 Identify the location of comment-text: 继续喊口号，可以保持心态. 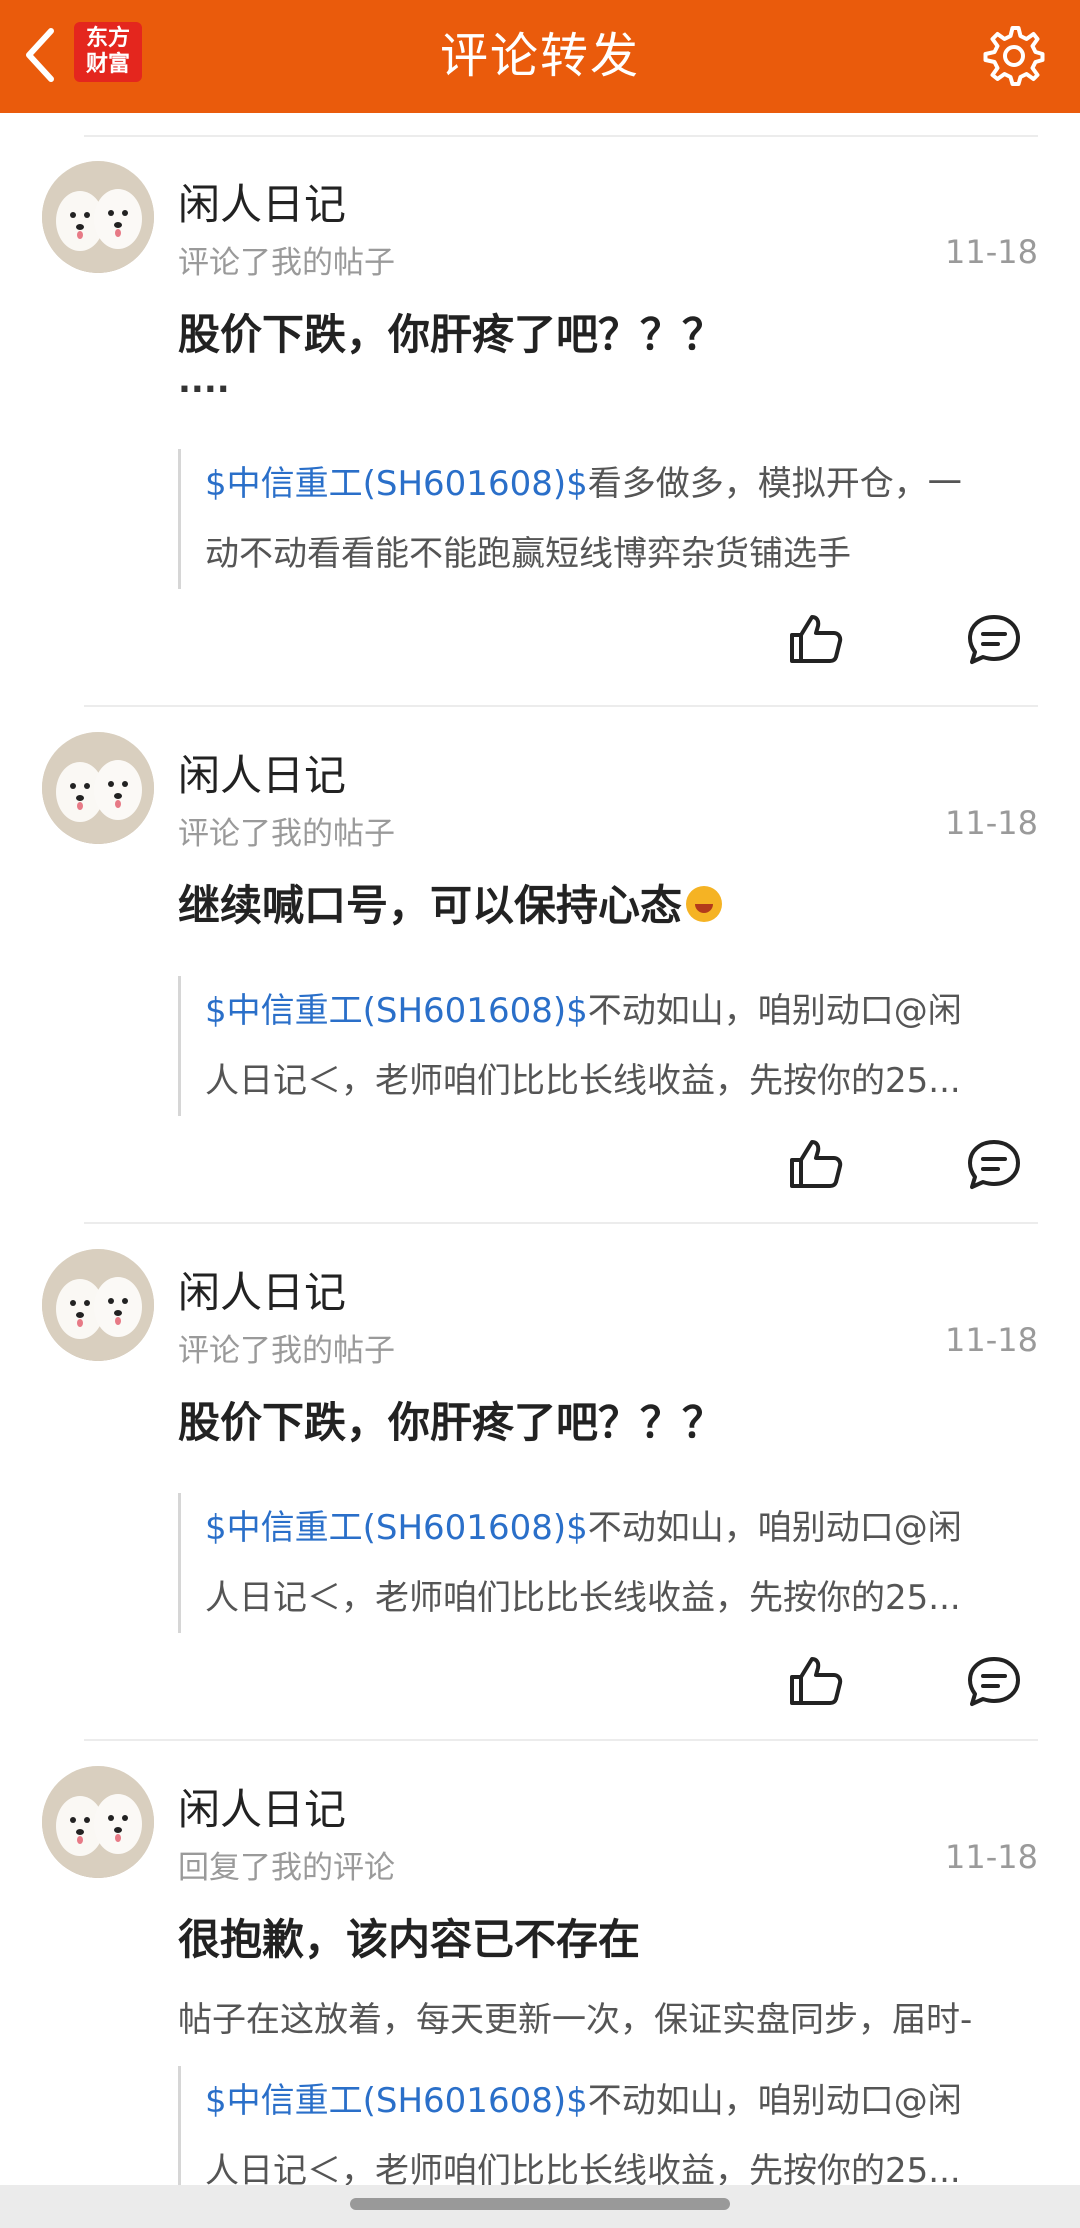
(430, 905).